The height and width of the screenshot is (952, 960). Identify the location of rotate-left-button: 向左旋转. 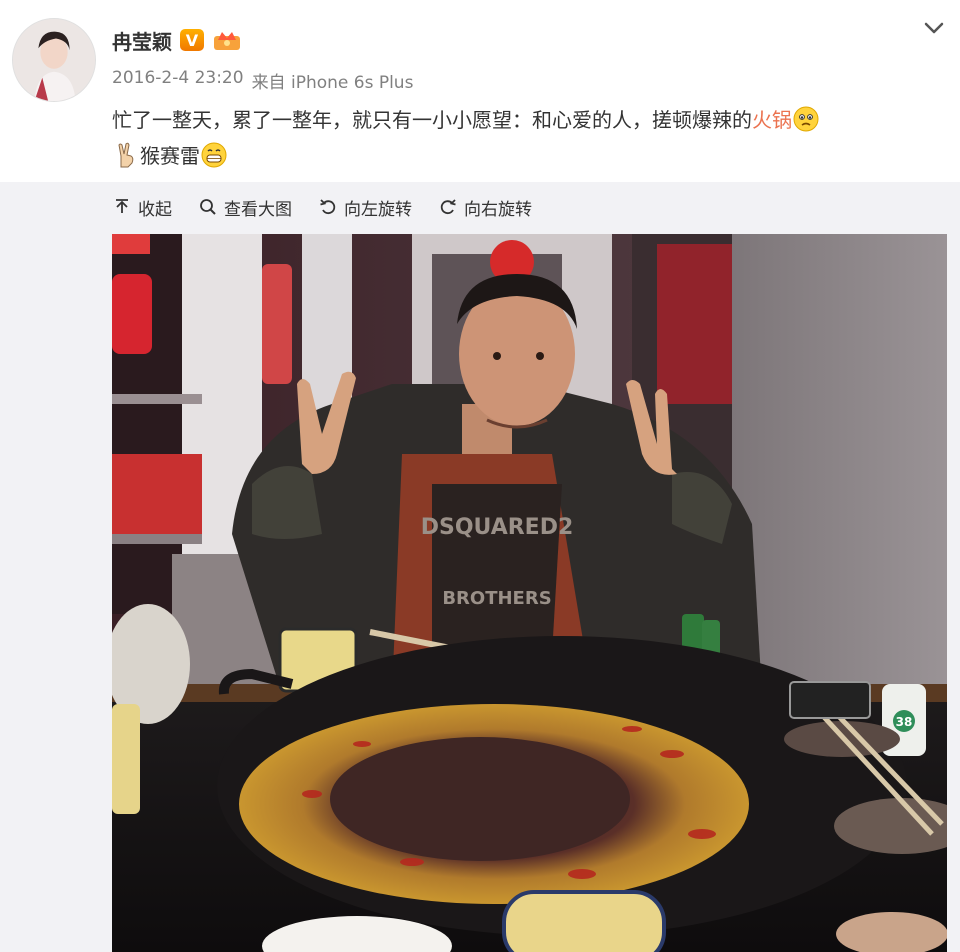
(365, 207).